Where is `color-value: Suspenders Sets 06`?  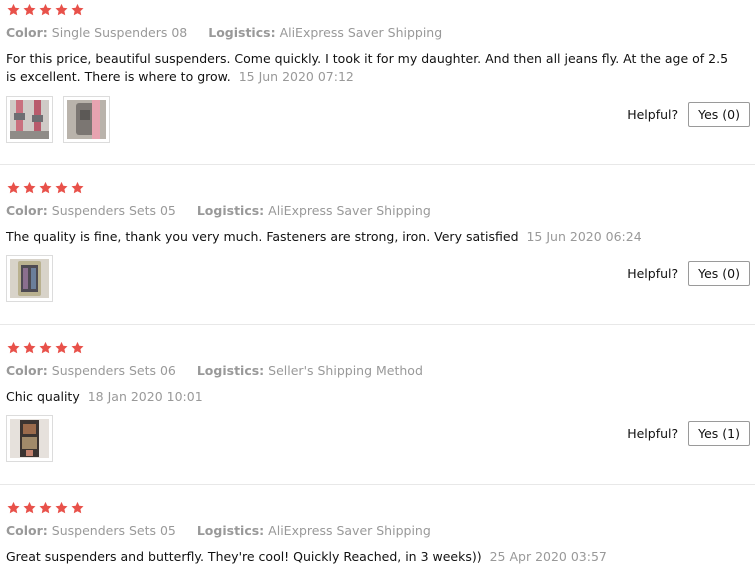
color-value: Suspenders Sets 06 is located at coordinates (113, 370).